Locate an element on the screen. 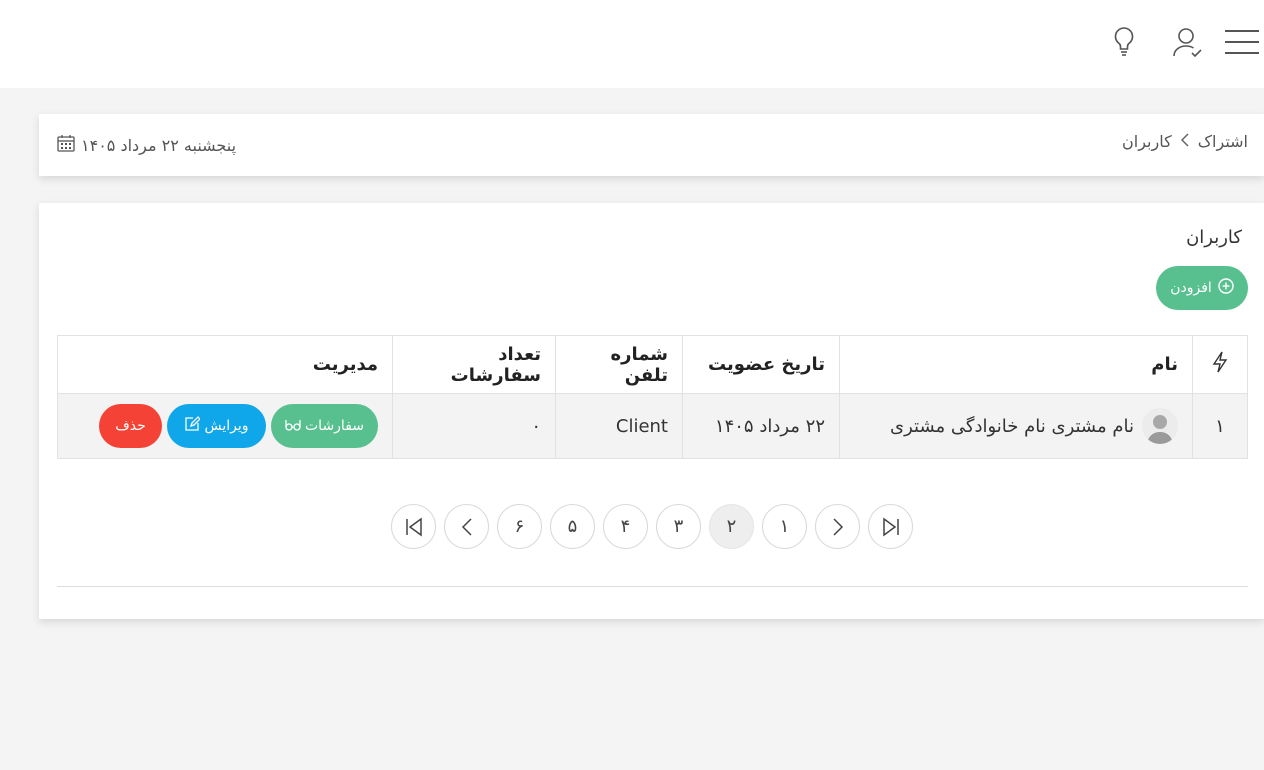 The width and height of the screenshot is (1264, 770). breadcrumb-root: اشتراک is located at coordinates (1223, 141).